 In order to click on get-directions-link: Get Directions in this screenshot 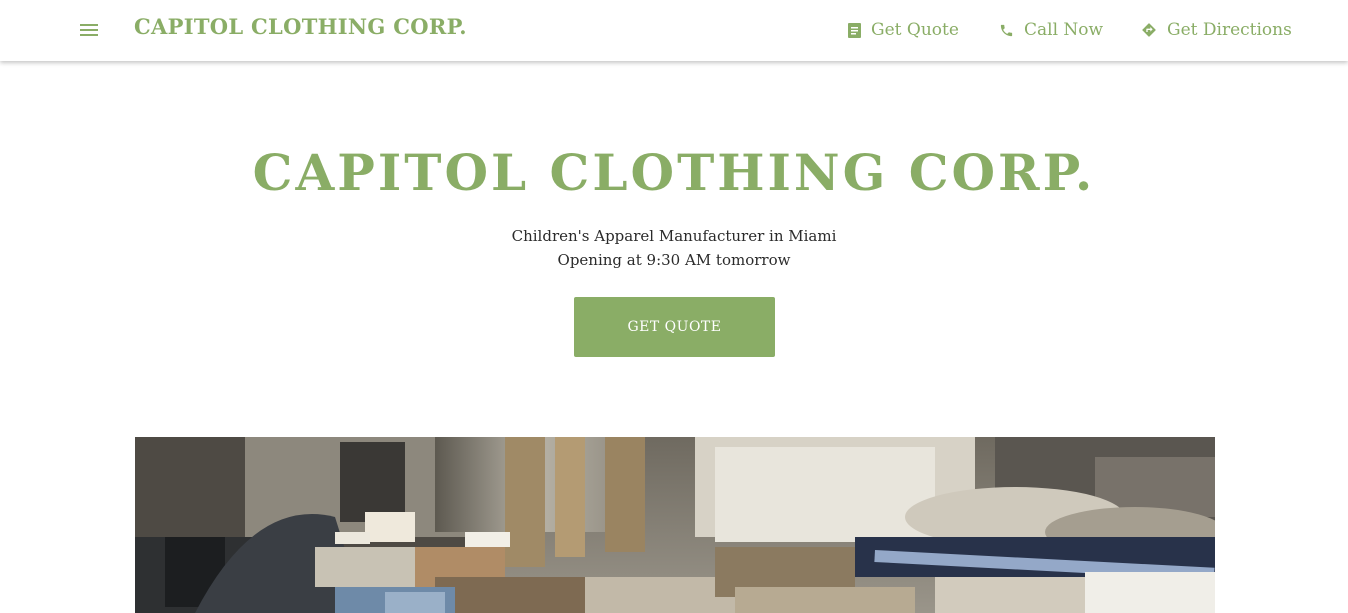, I will do `click(1216, 30)`.